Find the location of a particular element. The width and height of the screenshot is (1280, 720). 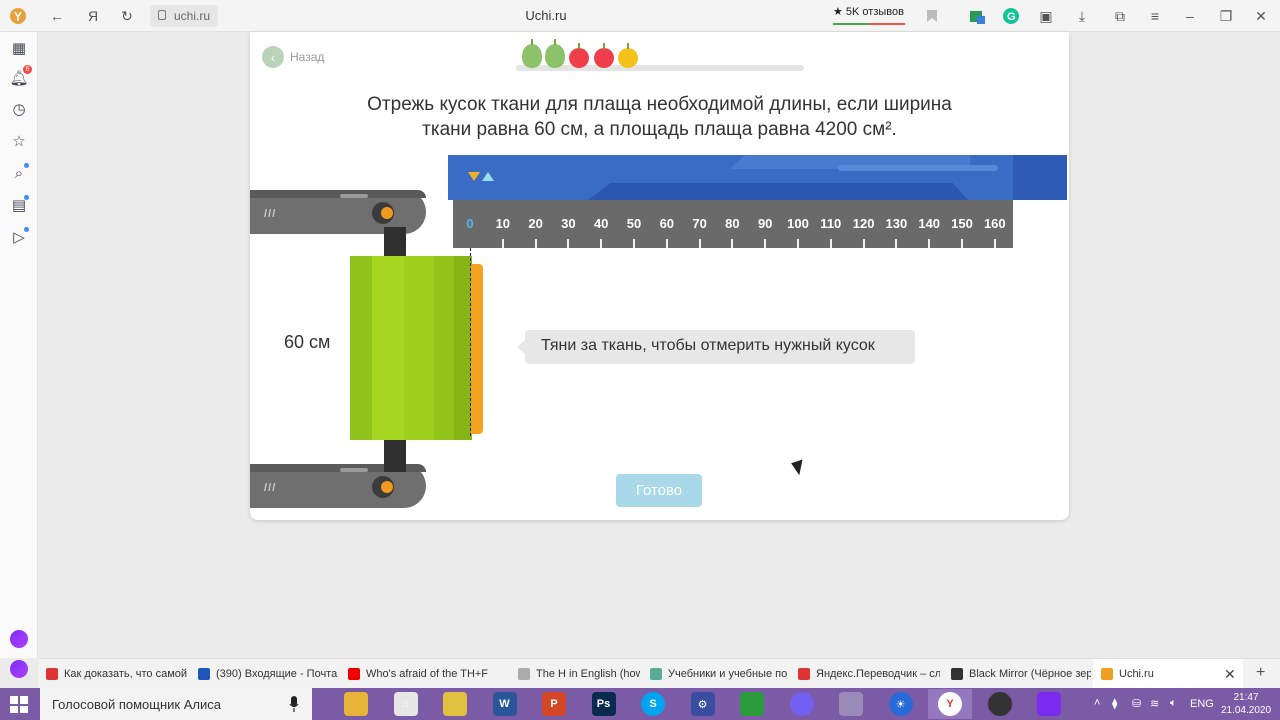

powerpoint-icon: P is located at coordinates (554, 704).